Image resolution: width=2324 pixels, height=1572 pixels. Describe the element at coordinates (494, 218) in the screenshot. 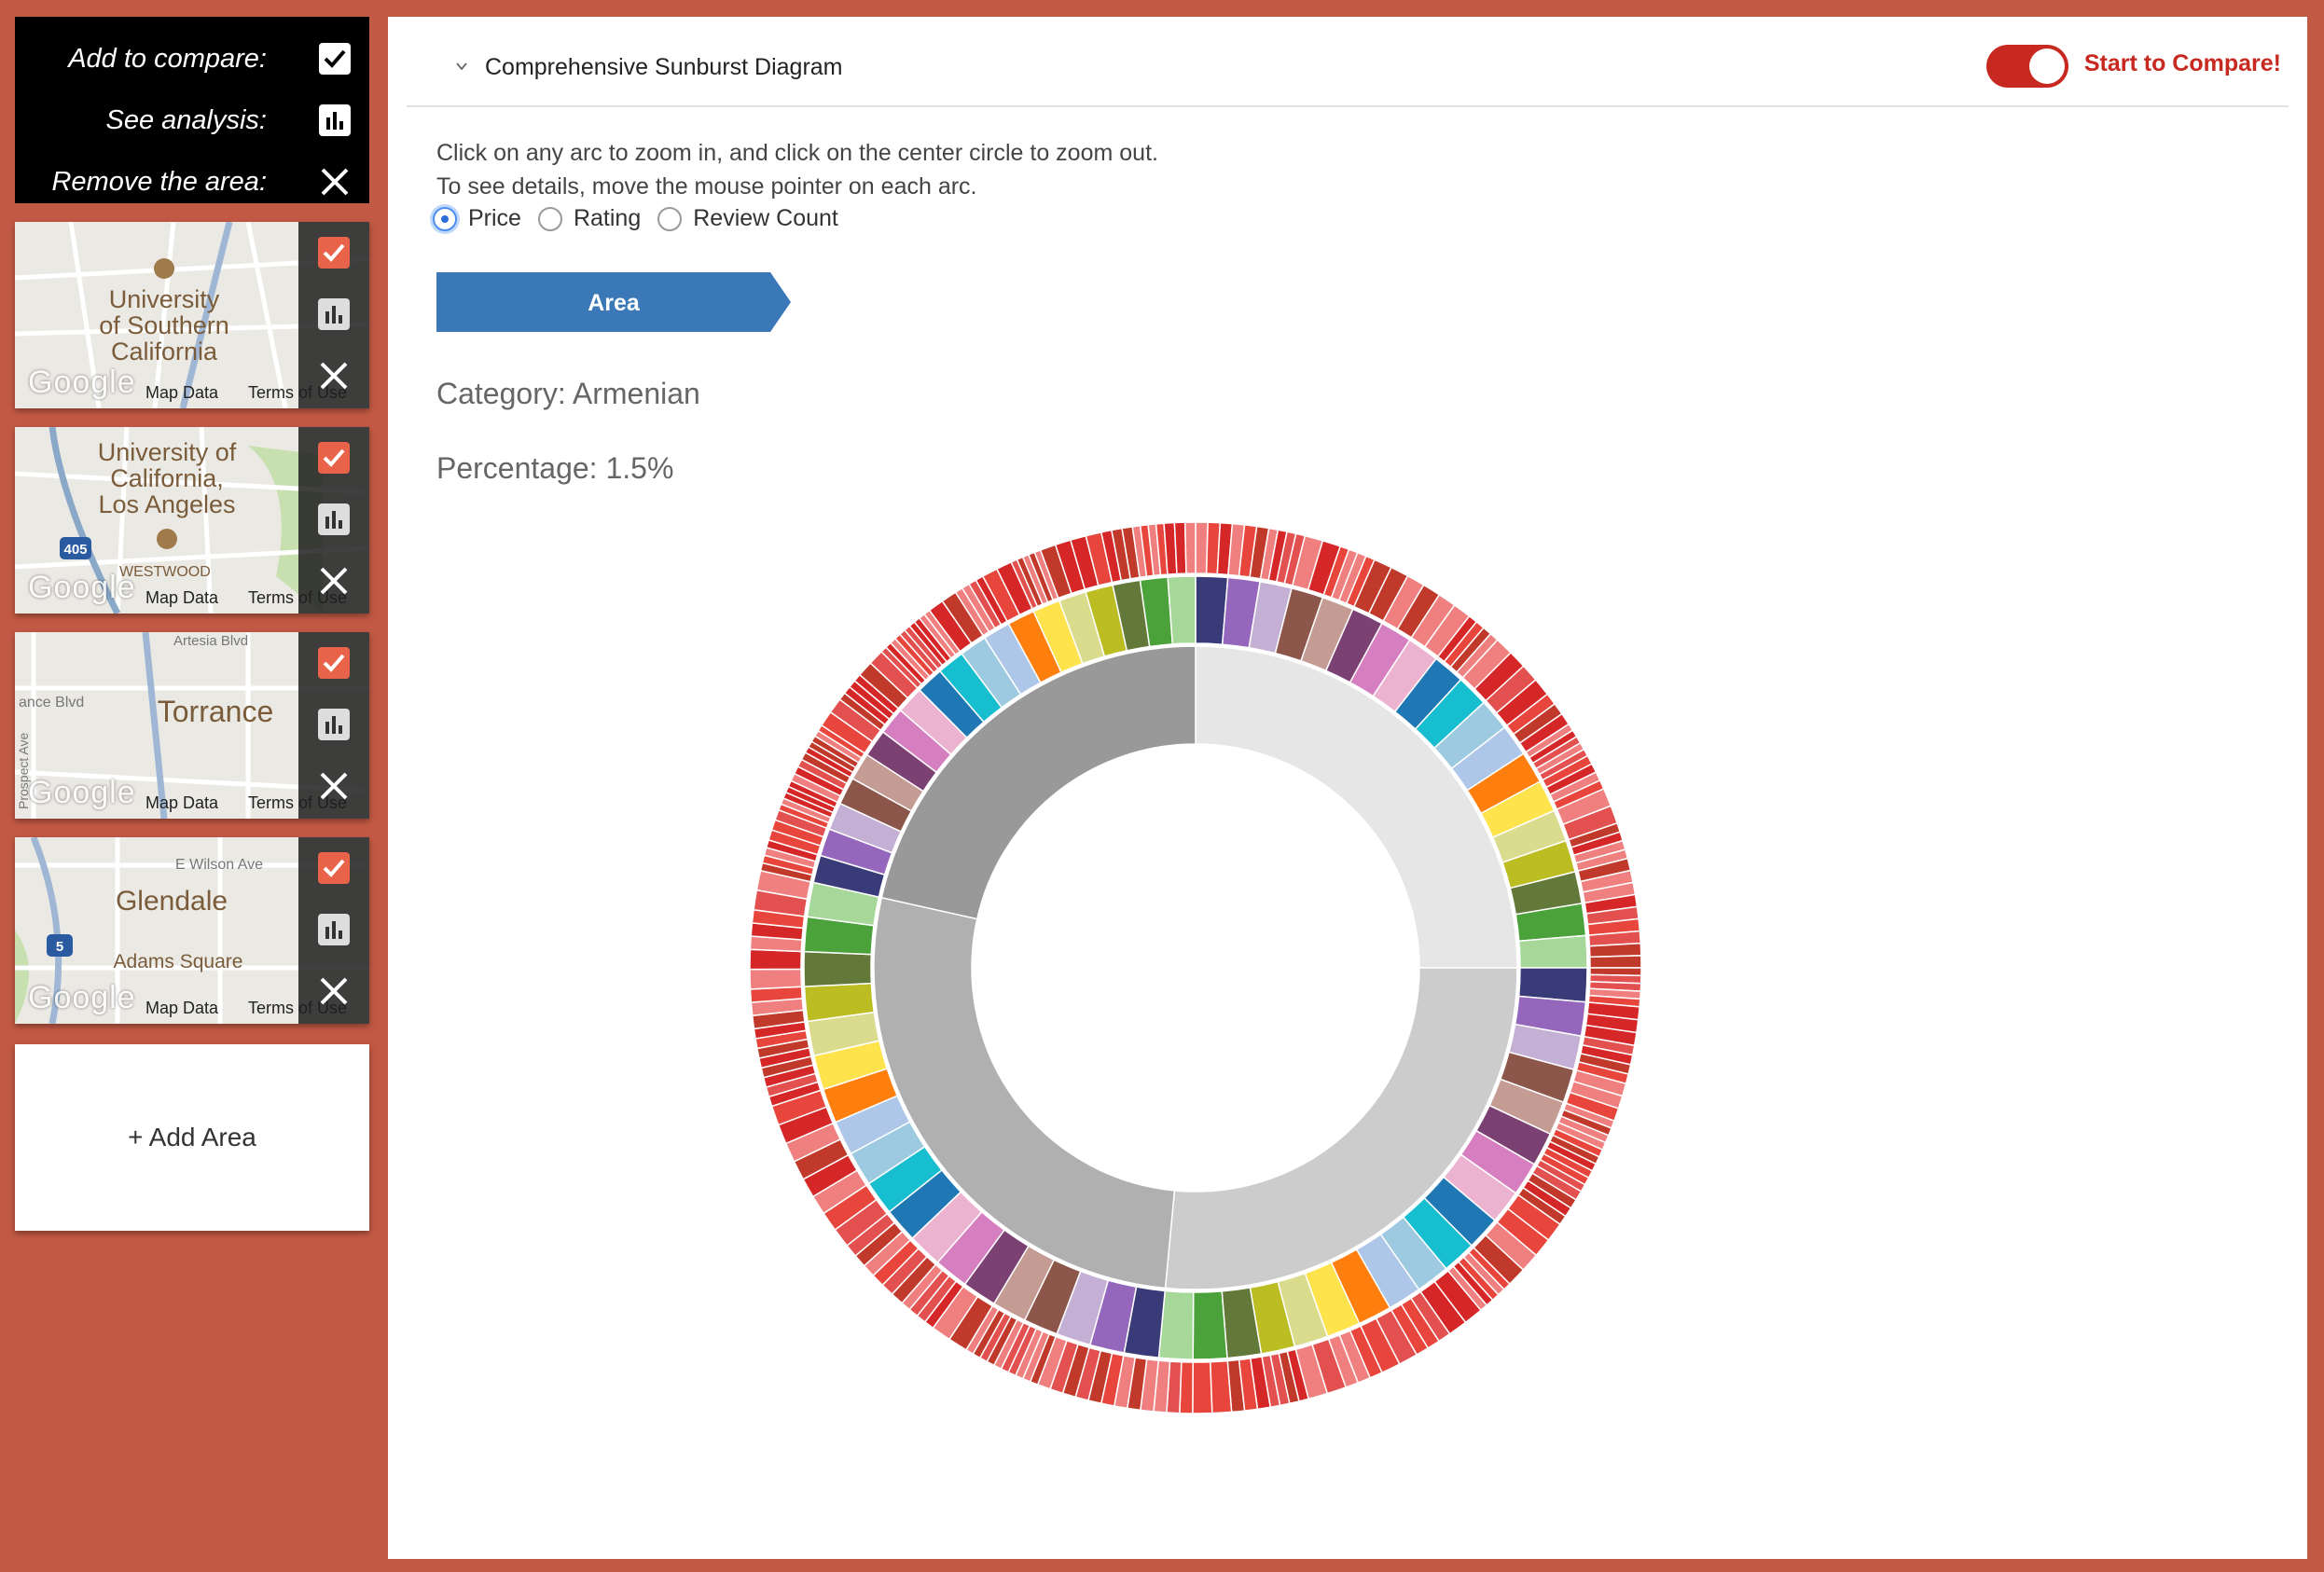

I see `radio-label: Price` at that location.